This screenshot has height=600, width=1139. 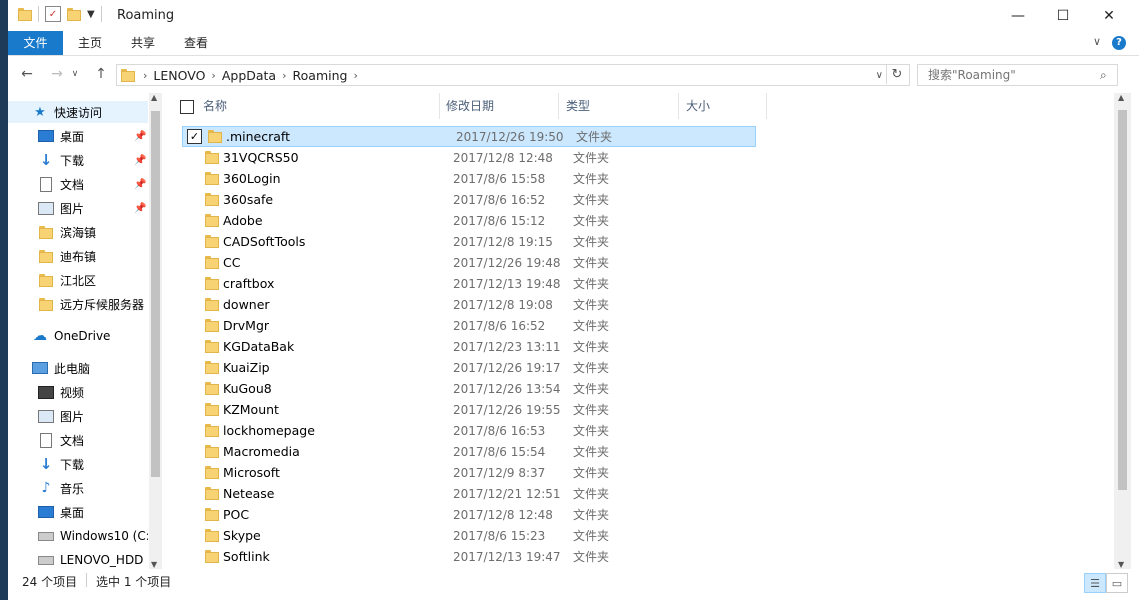 What do you see at coordinates (143, 43) in the screenshot?
I see `tab-share: 共享` at bounding box center [143, 43].